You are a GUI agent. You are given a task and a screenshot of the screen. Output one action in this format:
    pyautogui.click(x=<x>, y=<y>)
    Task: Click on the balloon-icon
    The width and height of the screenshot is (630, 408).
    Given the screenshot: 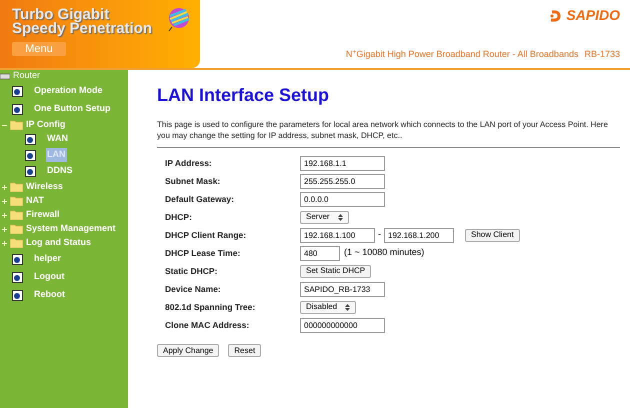 What is the action you would take?
    pyautogui.click(x=179, y=19)
    